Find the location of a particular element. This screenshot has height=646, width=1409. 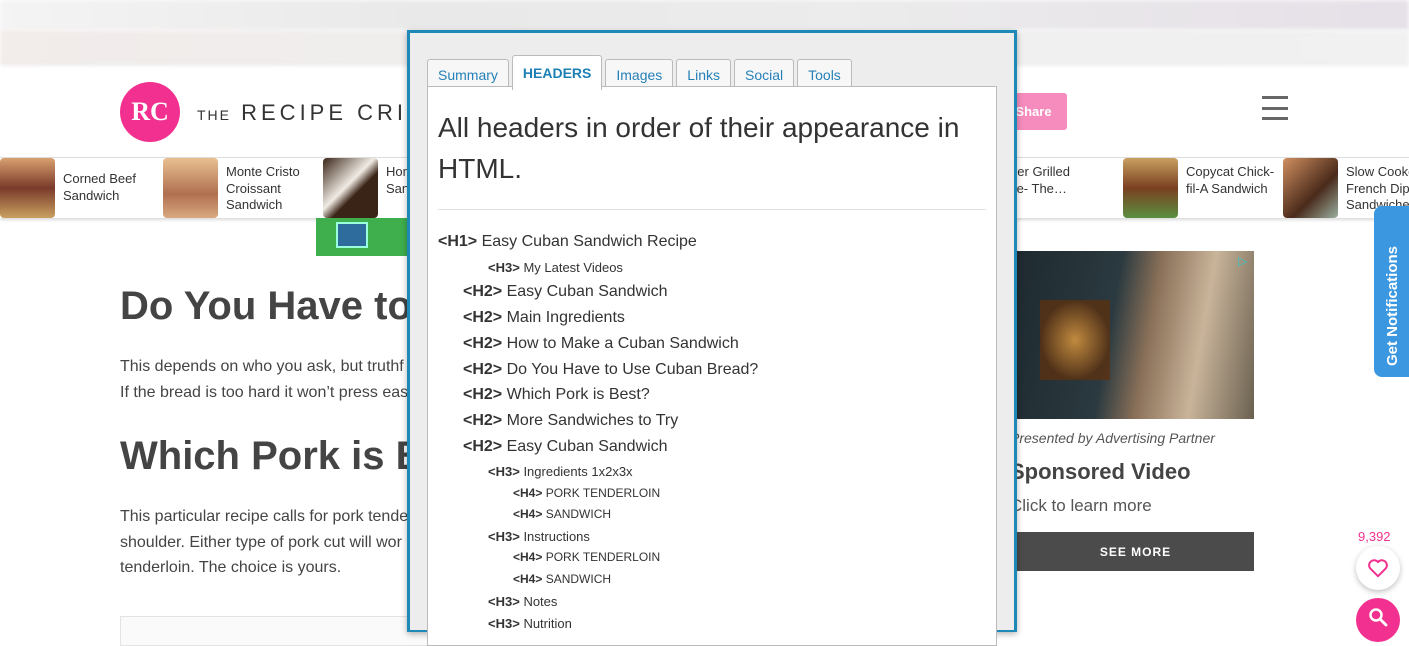

related-recipe-item: Copycat Chick-fil-A Sandwich is located at coordinates (1200, 188).